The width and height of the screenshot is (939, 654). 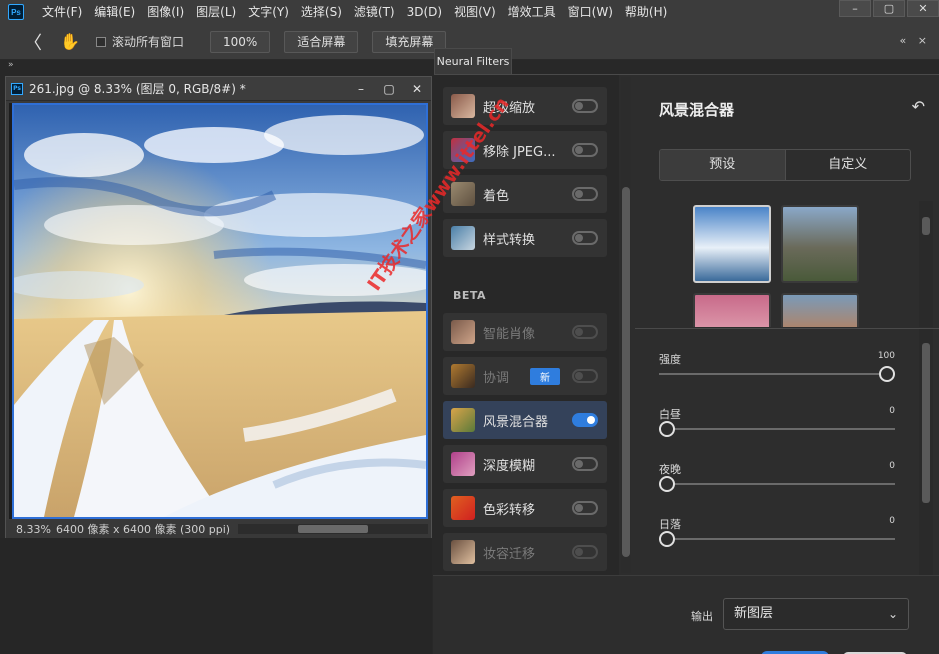 What do you see at coordinates (585, 332) in the screenshot?
I see `smart-portrait-toggle` at bounding box center [585, 332].